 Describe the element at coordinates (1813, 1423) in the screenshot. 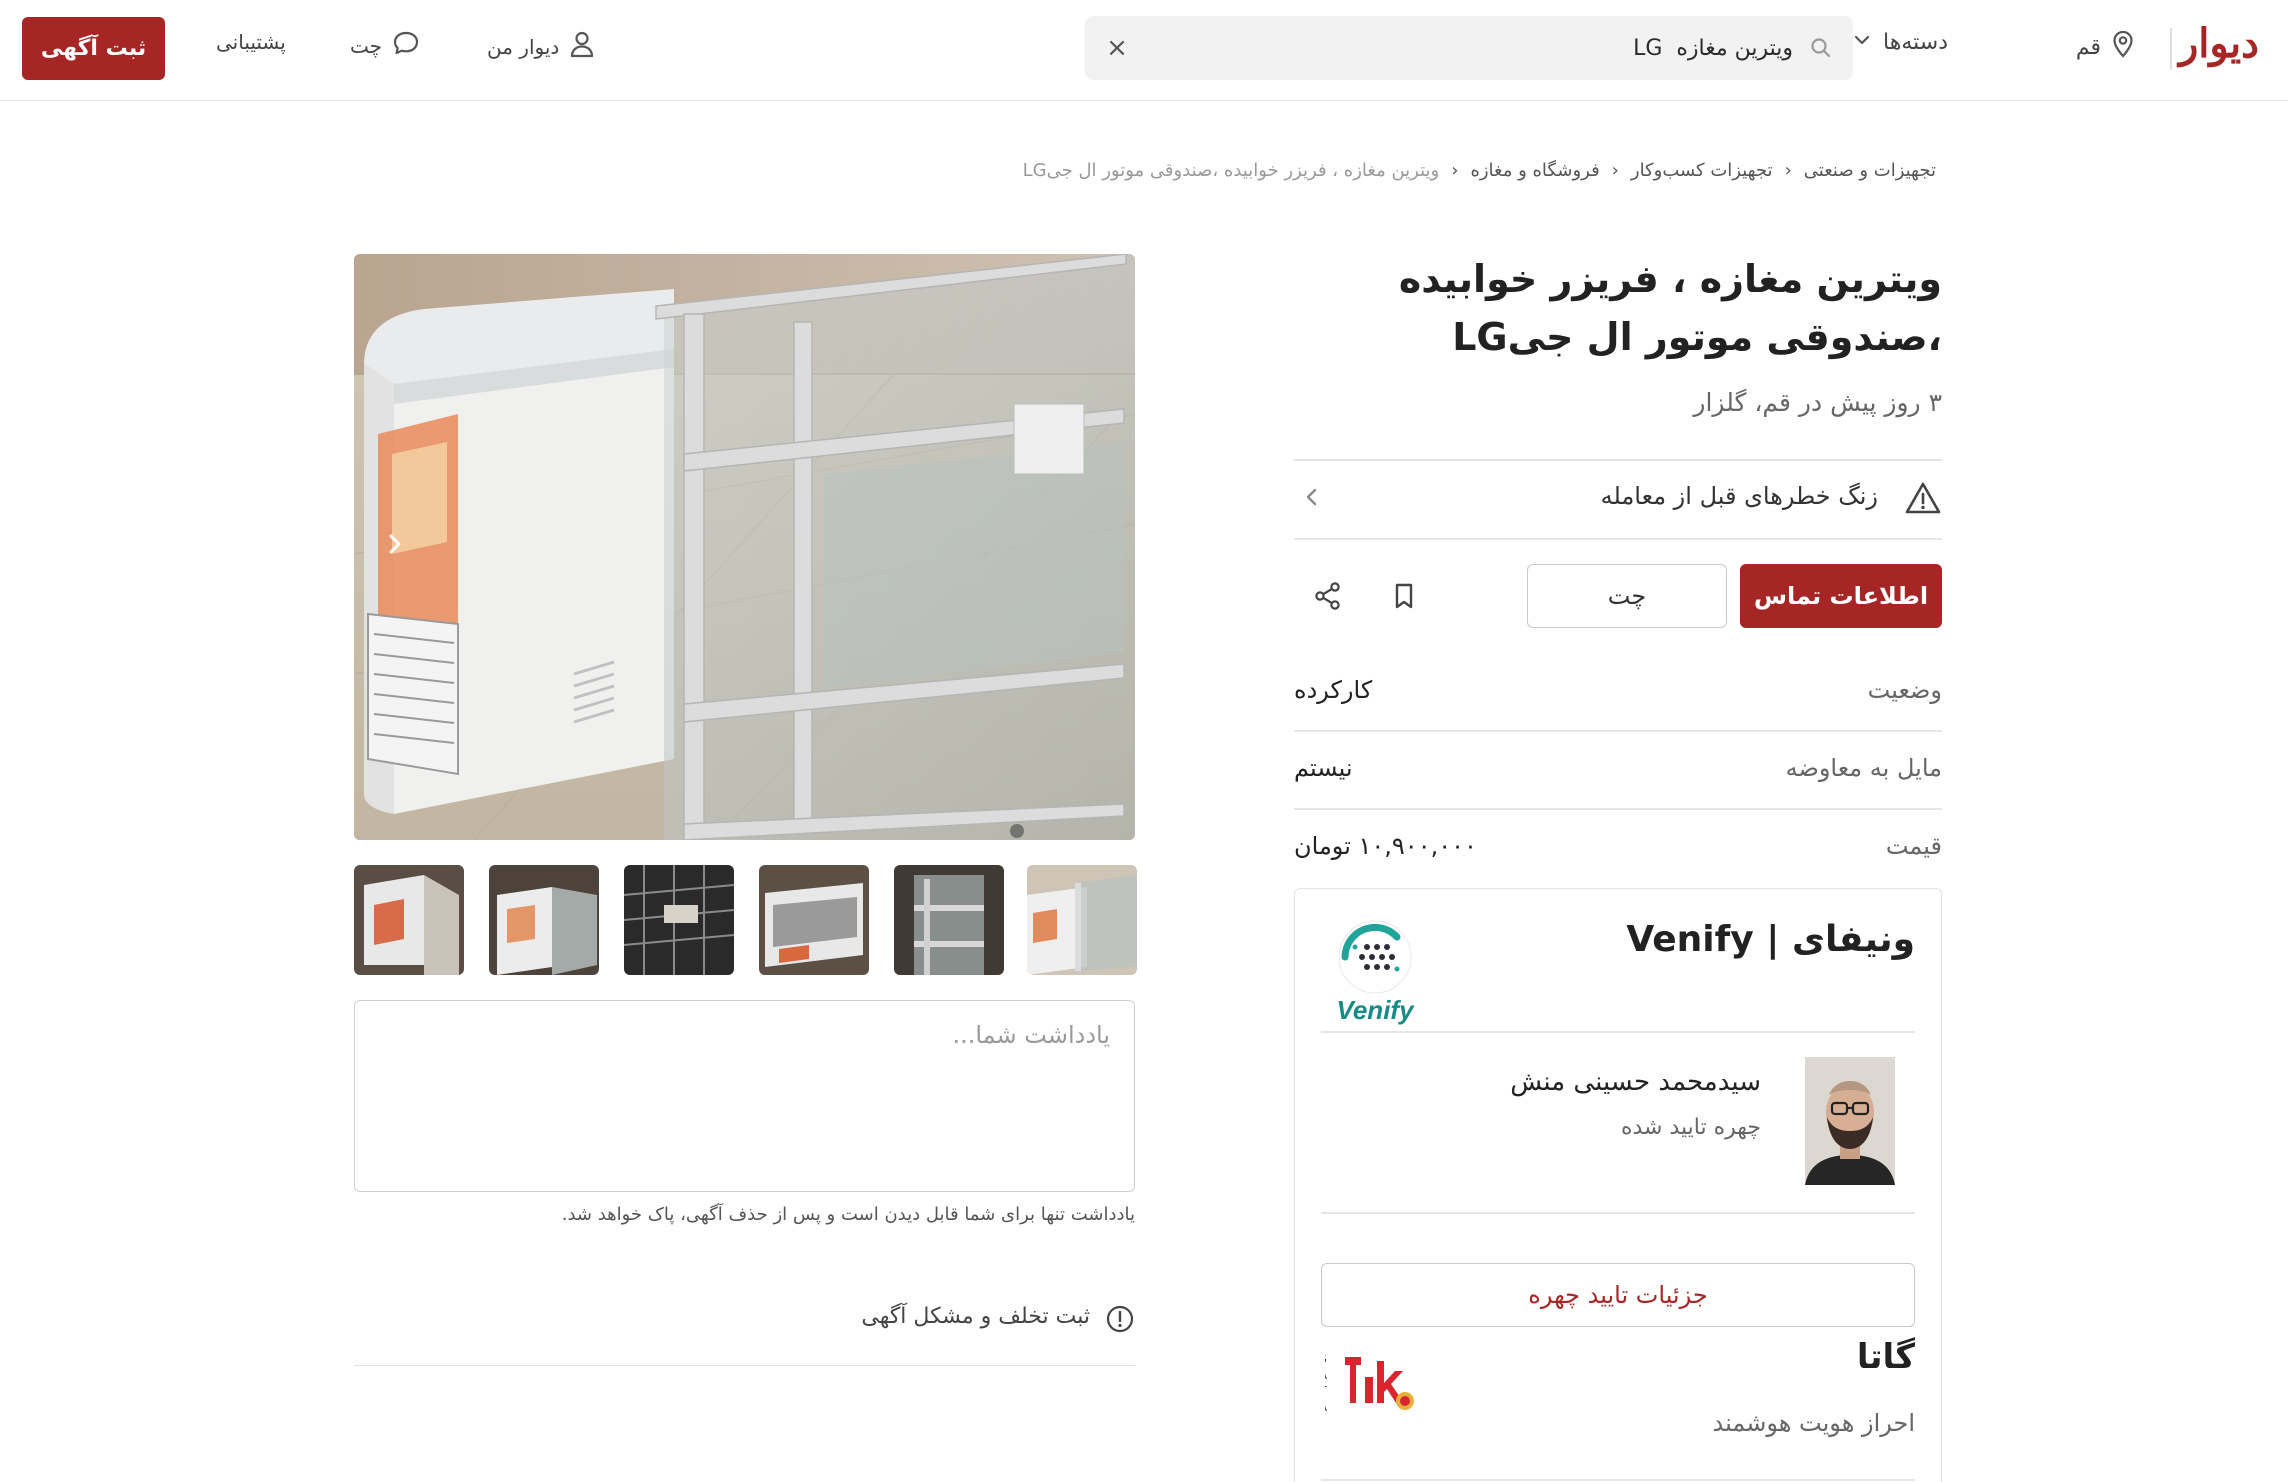

I see `gata-subtitle: احراز هویت هوشمند` at that location.